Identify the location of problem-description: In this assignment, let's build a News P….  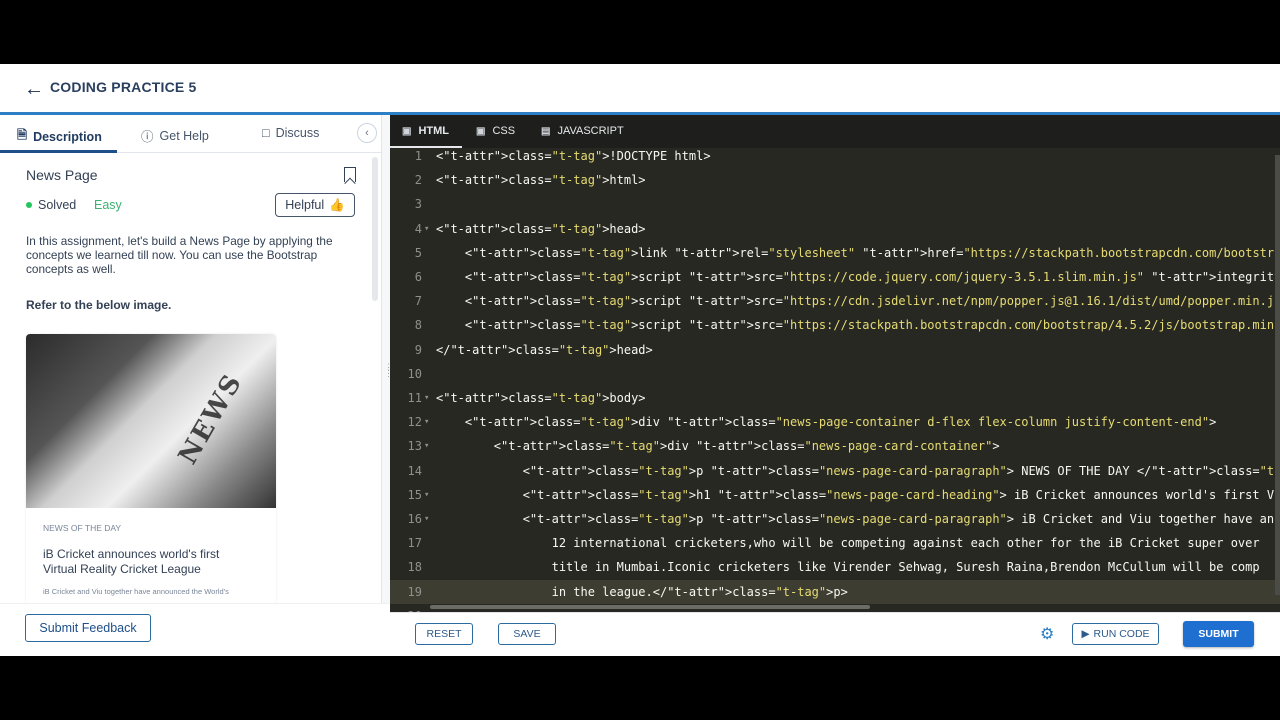
(179, 255).